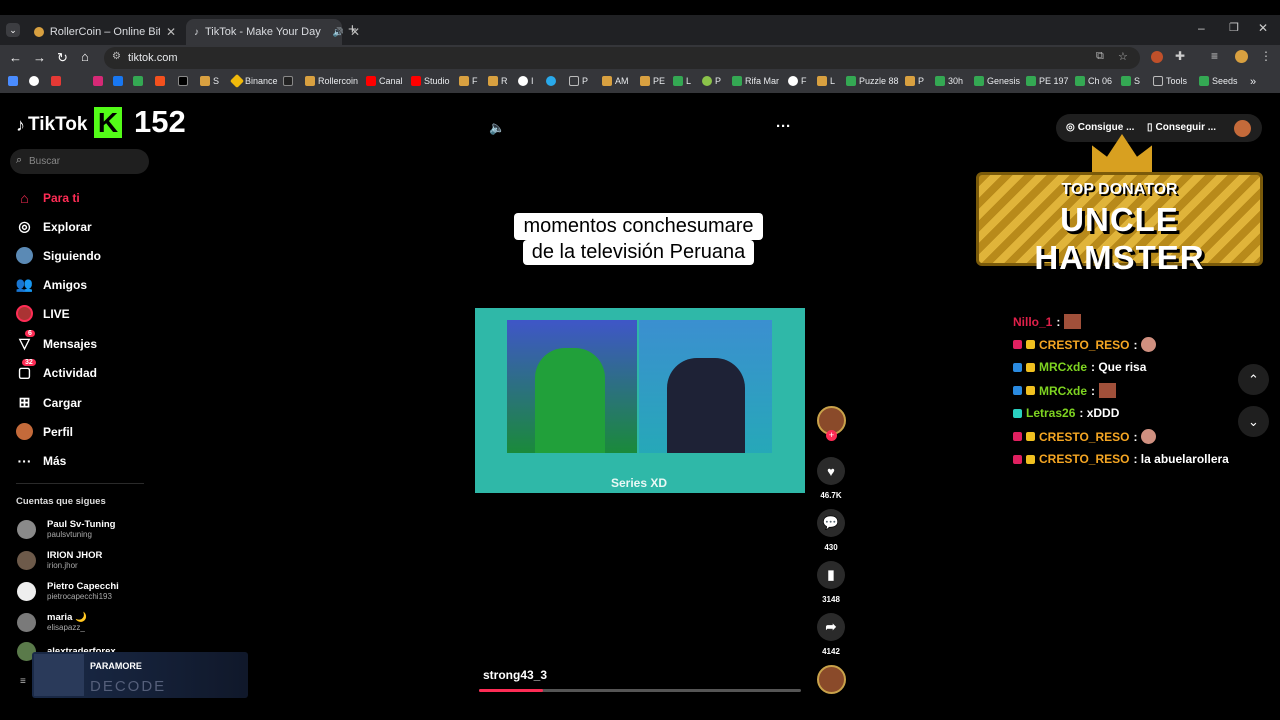 The height and width of the screenshot is (720, 1280). Describe the element at coordinates (640, 400) in the screenshot. I see `video-player: Series XD` at that location.